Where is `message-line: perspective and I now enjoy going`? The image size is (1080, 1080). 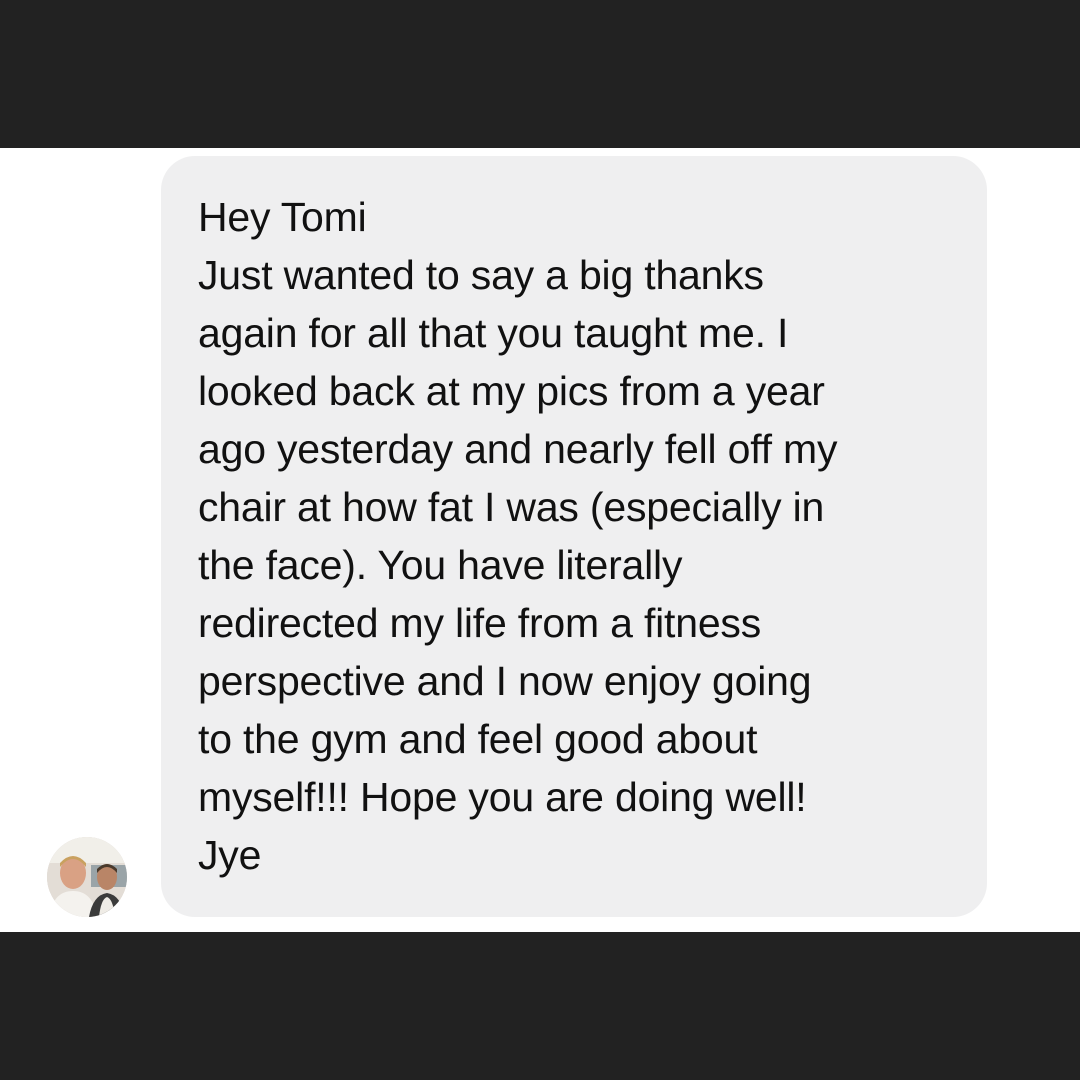
message-line: perspective and I now enjoy going is located at coordinates (505, 681).